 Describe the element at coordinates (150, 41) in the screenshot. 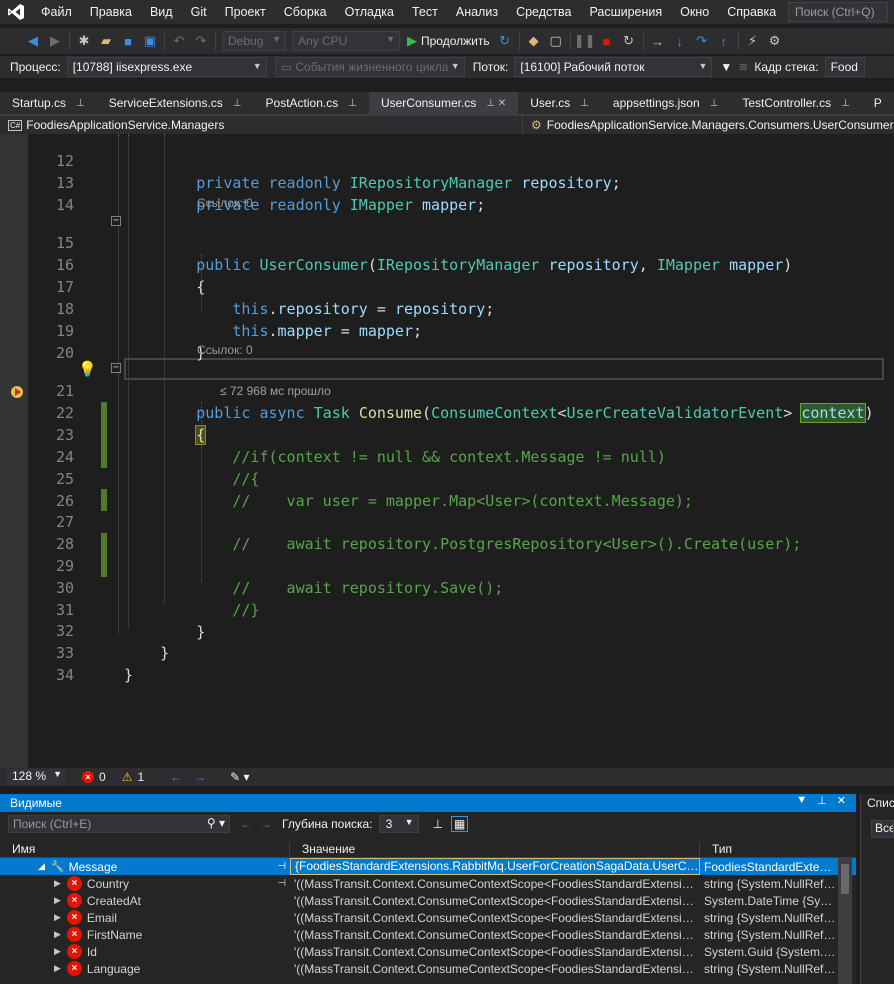

I see `save-all-icon: ▣` at that location.